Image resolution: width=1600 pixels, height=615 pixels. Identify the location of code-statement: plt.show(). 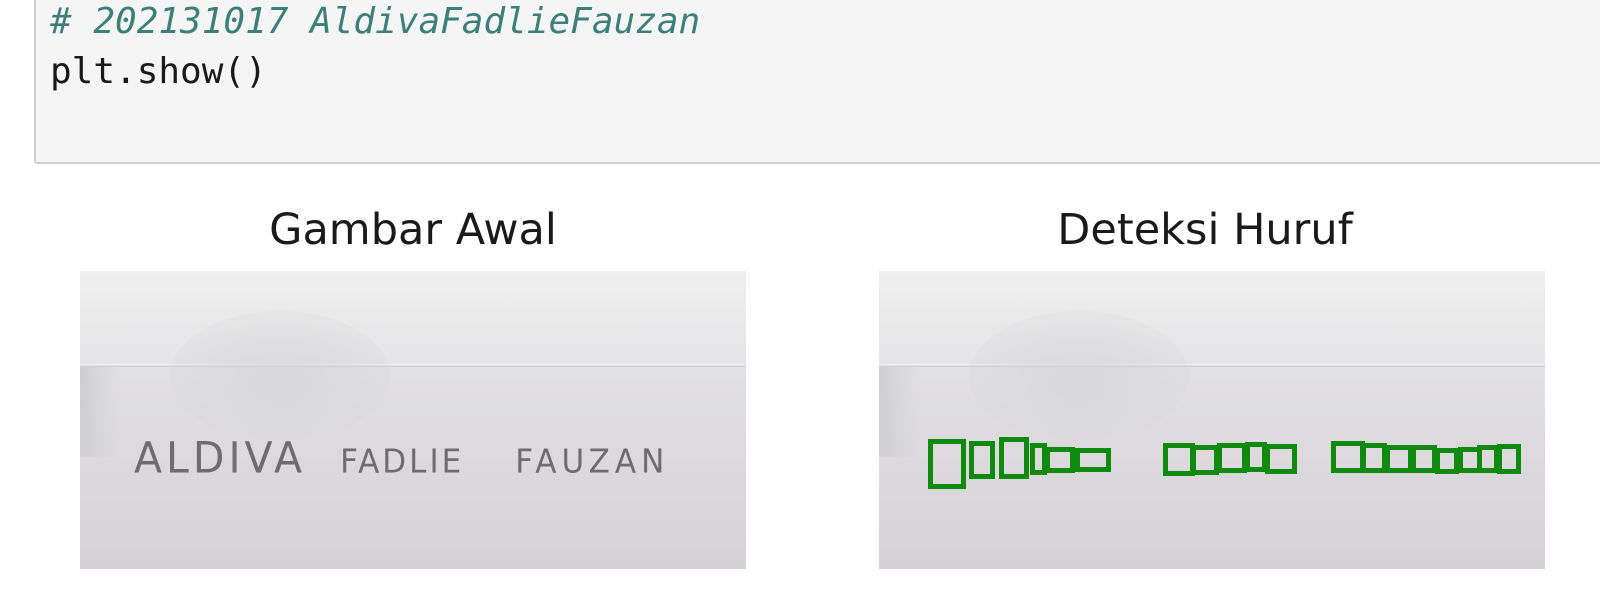
(158, 71).